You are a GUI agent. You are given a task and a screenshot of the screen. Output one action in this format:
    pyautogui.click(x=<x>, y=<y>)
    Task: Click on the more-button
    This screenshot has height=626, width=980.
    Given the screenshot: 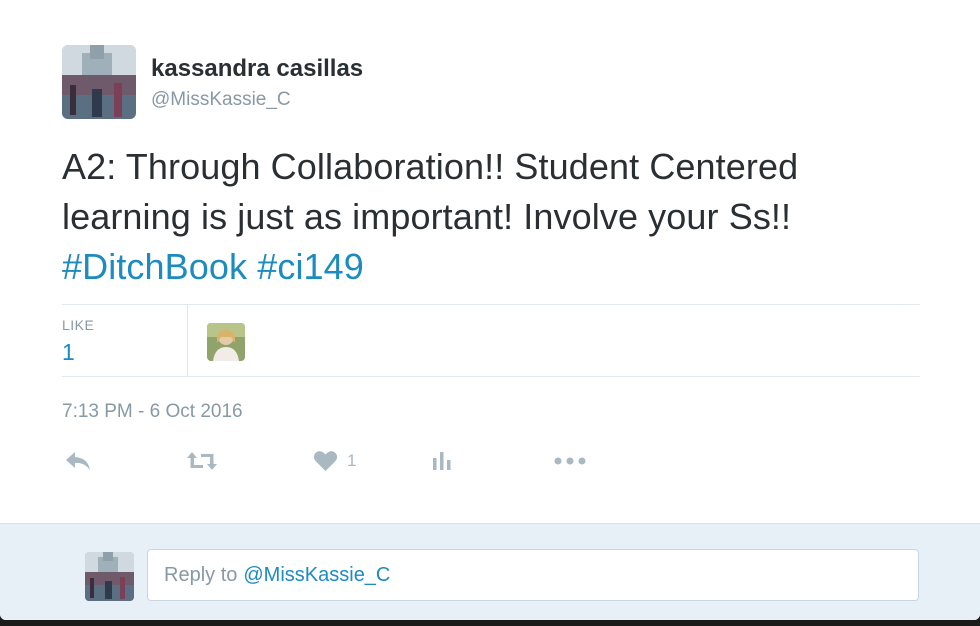 What is the action you would take?
    pyautogui.click(x=570, y=461)
    